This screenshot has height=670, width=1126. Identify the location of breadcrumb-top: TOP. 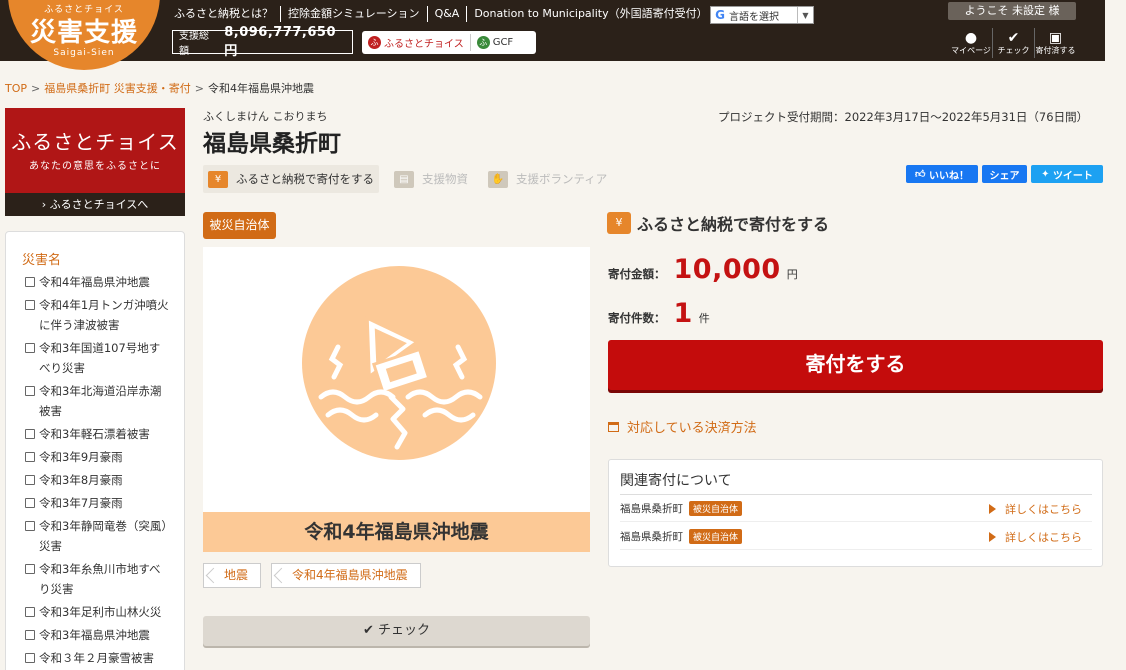
(16, 88).